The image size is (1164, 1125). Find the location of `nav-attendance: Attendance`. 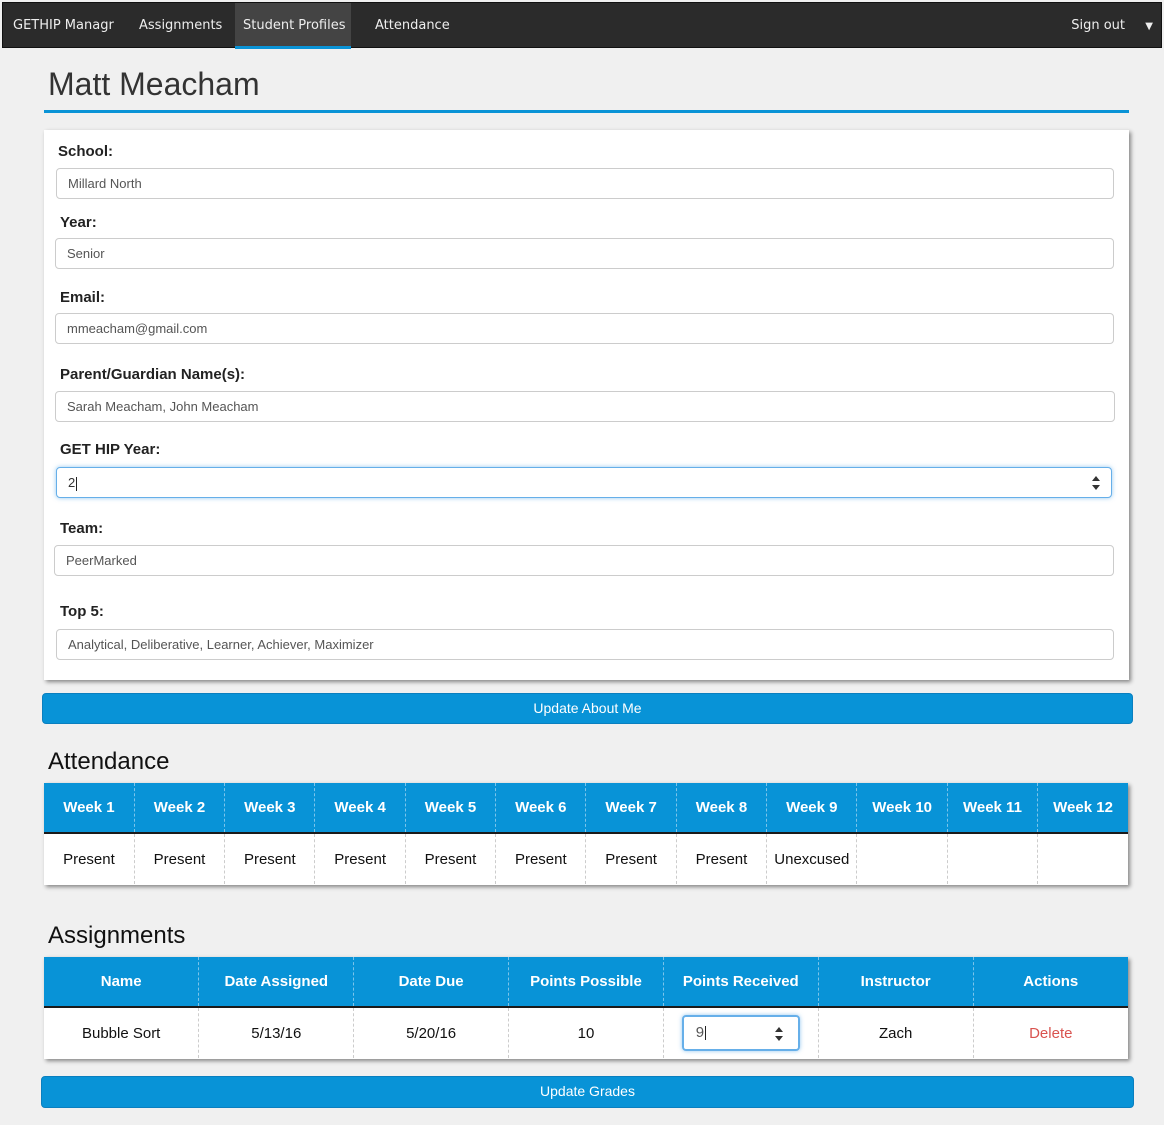

nav-attendance: Attendance is located at coordinates (412, 26).